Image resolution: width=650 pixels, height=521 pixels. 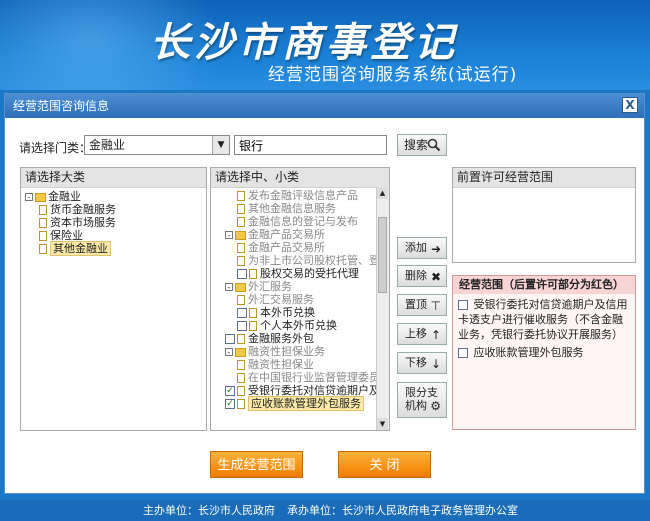 I want to click on keyword-input, so click(x=310, y=145).